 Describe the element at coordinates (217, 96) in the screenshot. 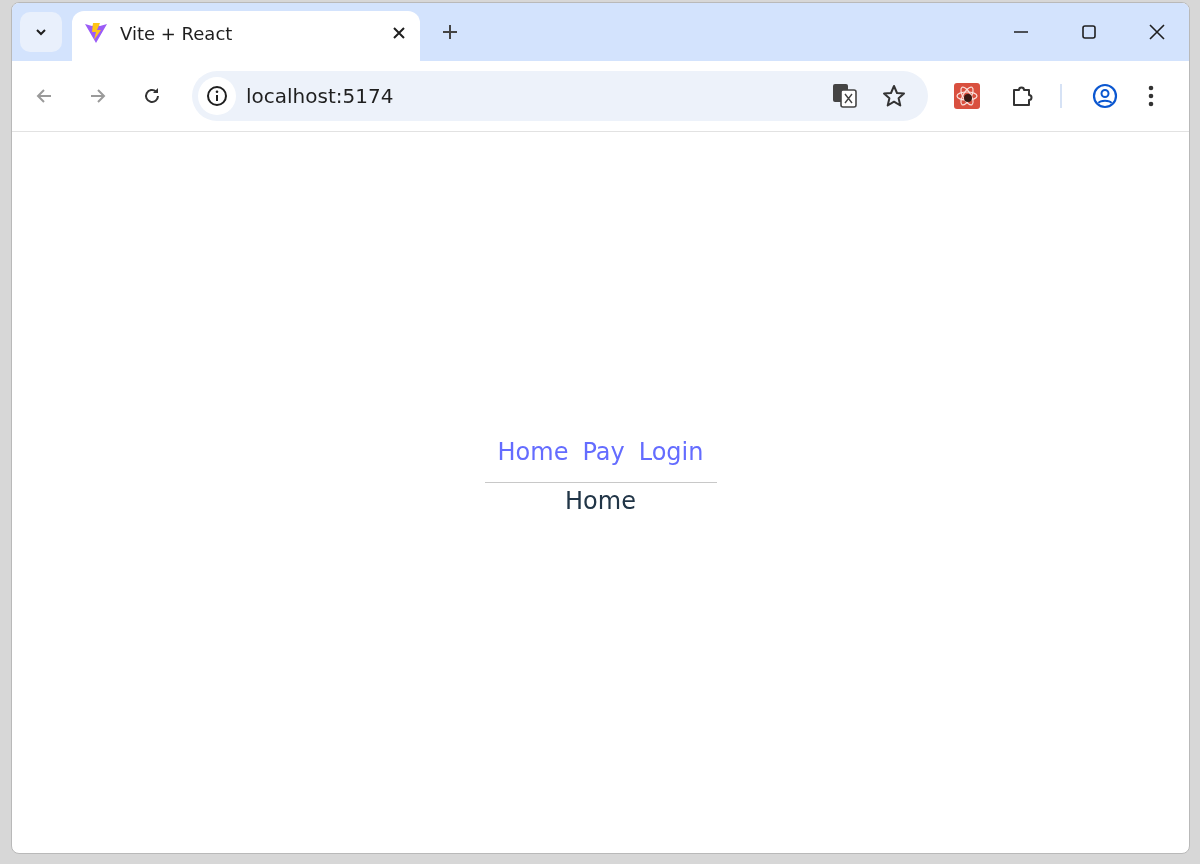

I see `info-icon` at that location.